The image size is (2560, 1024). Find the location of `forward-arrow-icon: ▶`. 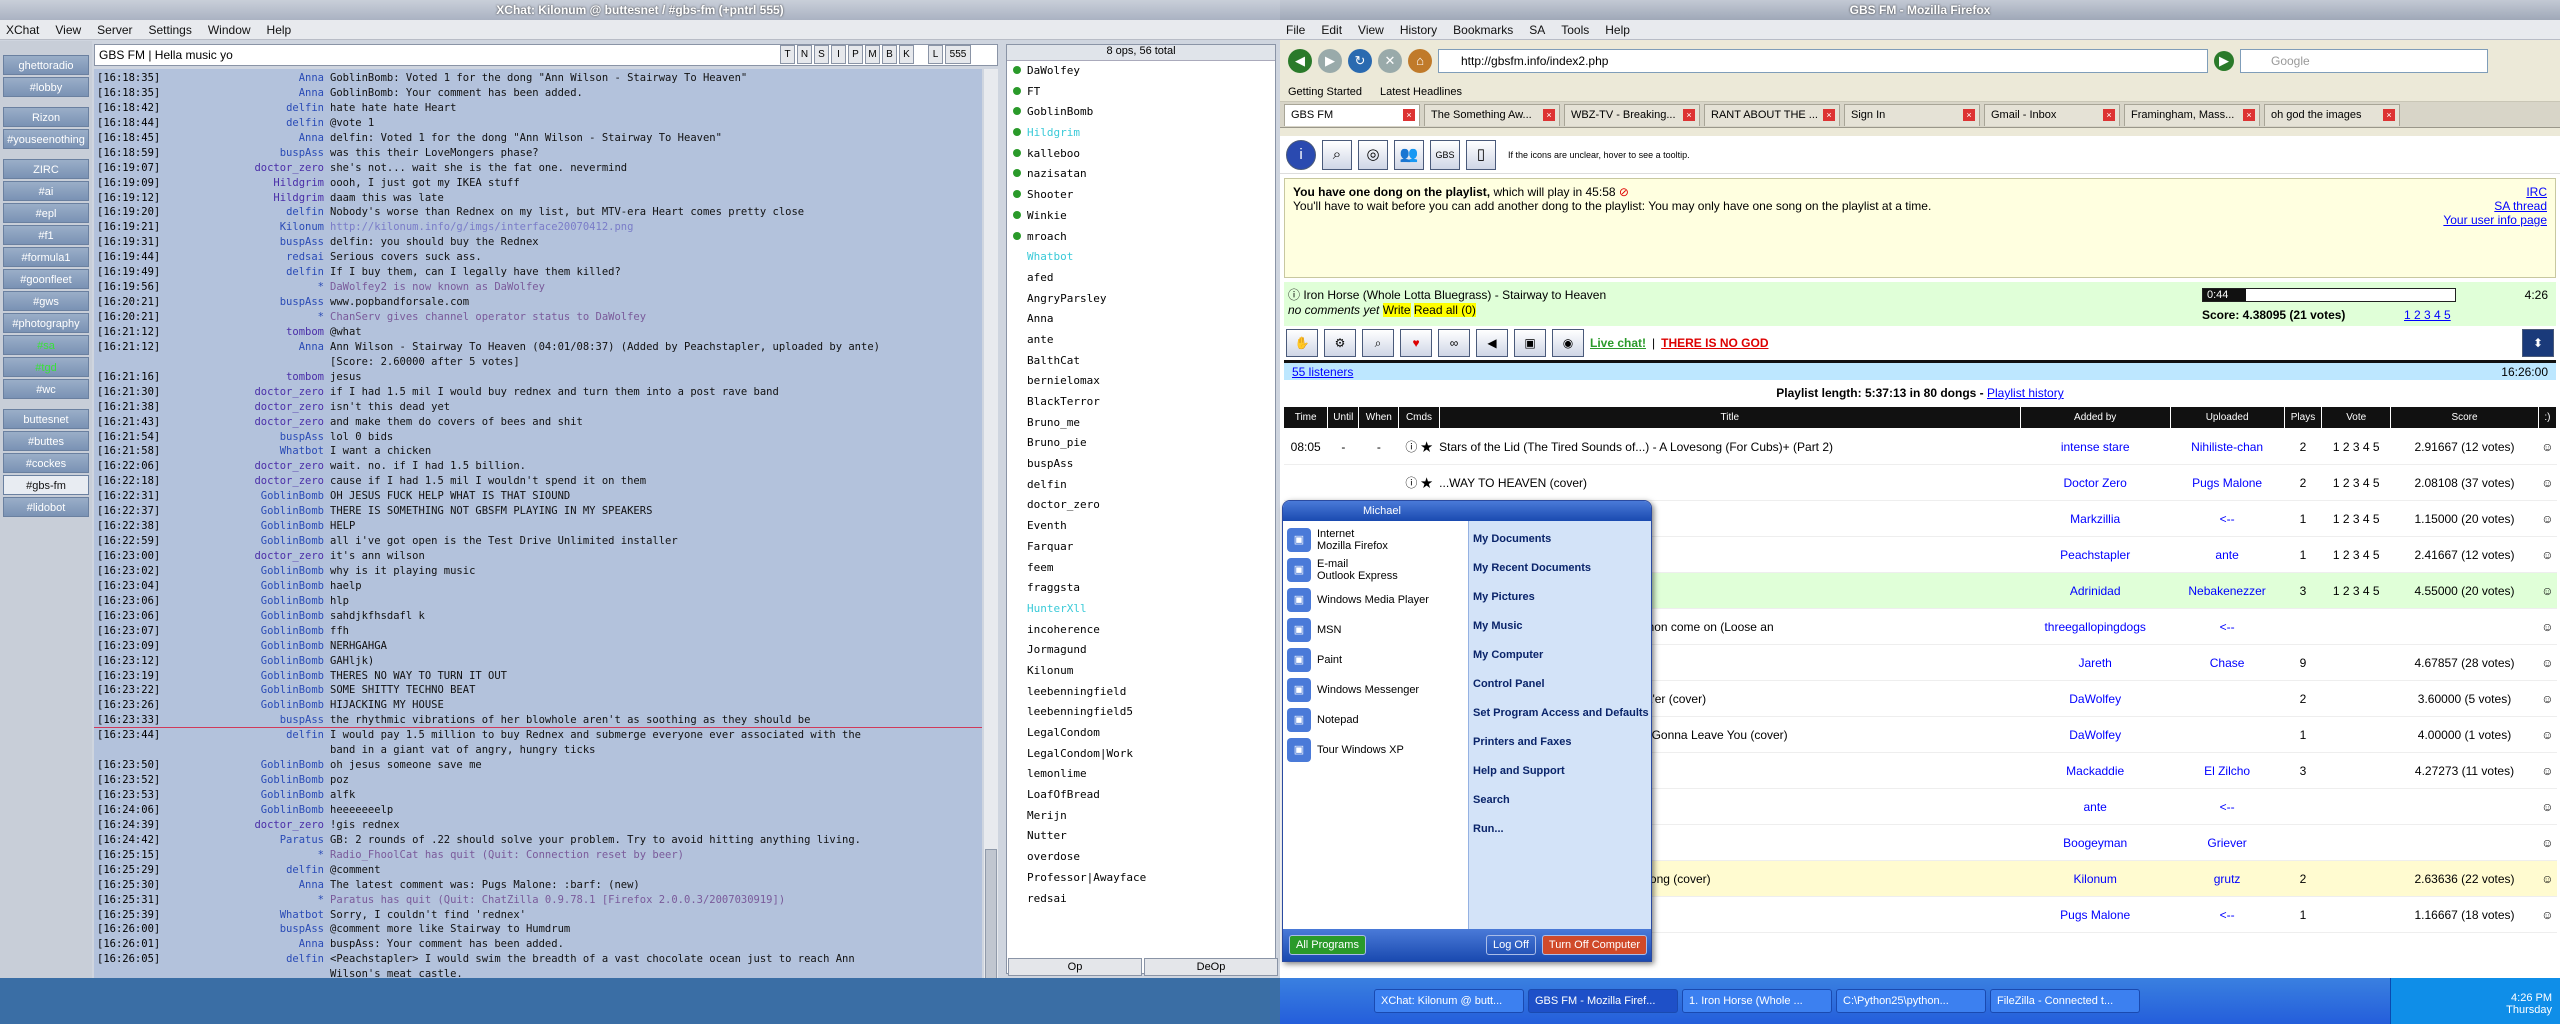

forward-arrow-icon: ▶ is located at coordinates (1330, 61).